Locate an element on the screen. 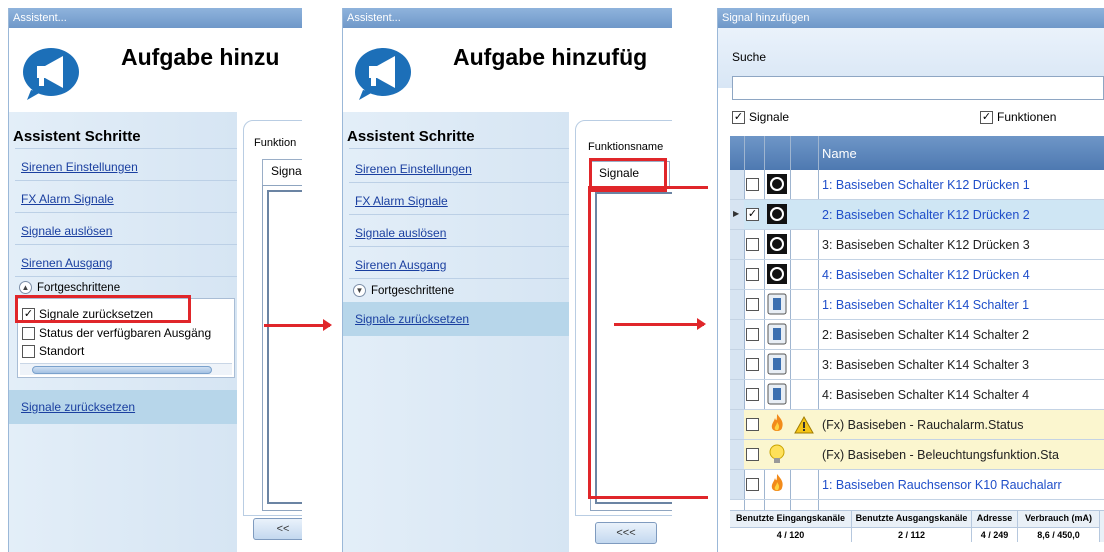 The height and width of the screenshot is (552, 1104). table-row: 1: Basiseben Rauchsensor K10 Rauchalarr is located at coordinates (917, 485).